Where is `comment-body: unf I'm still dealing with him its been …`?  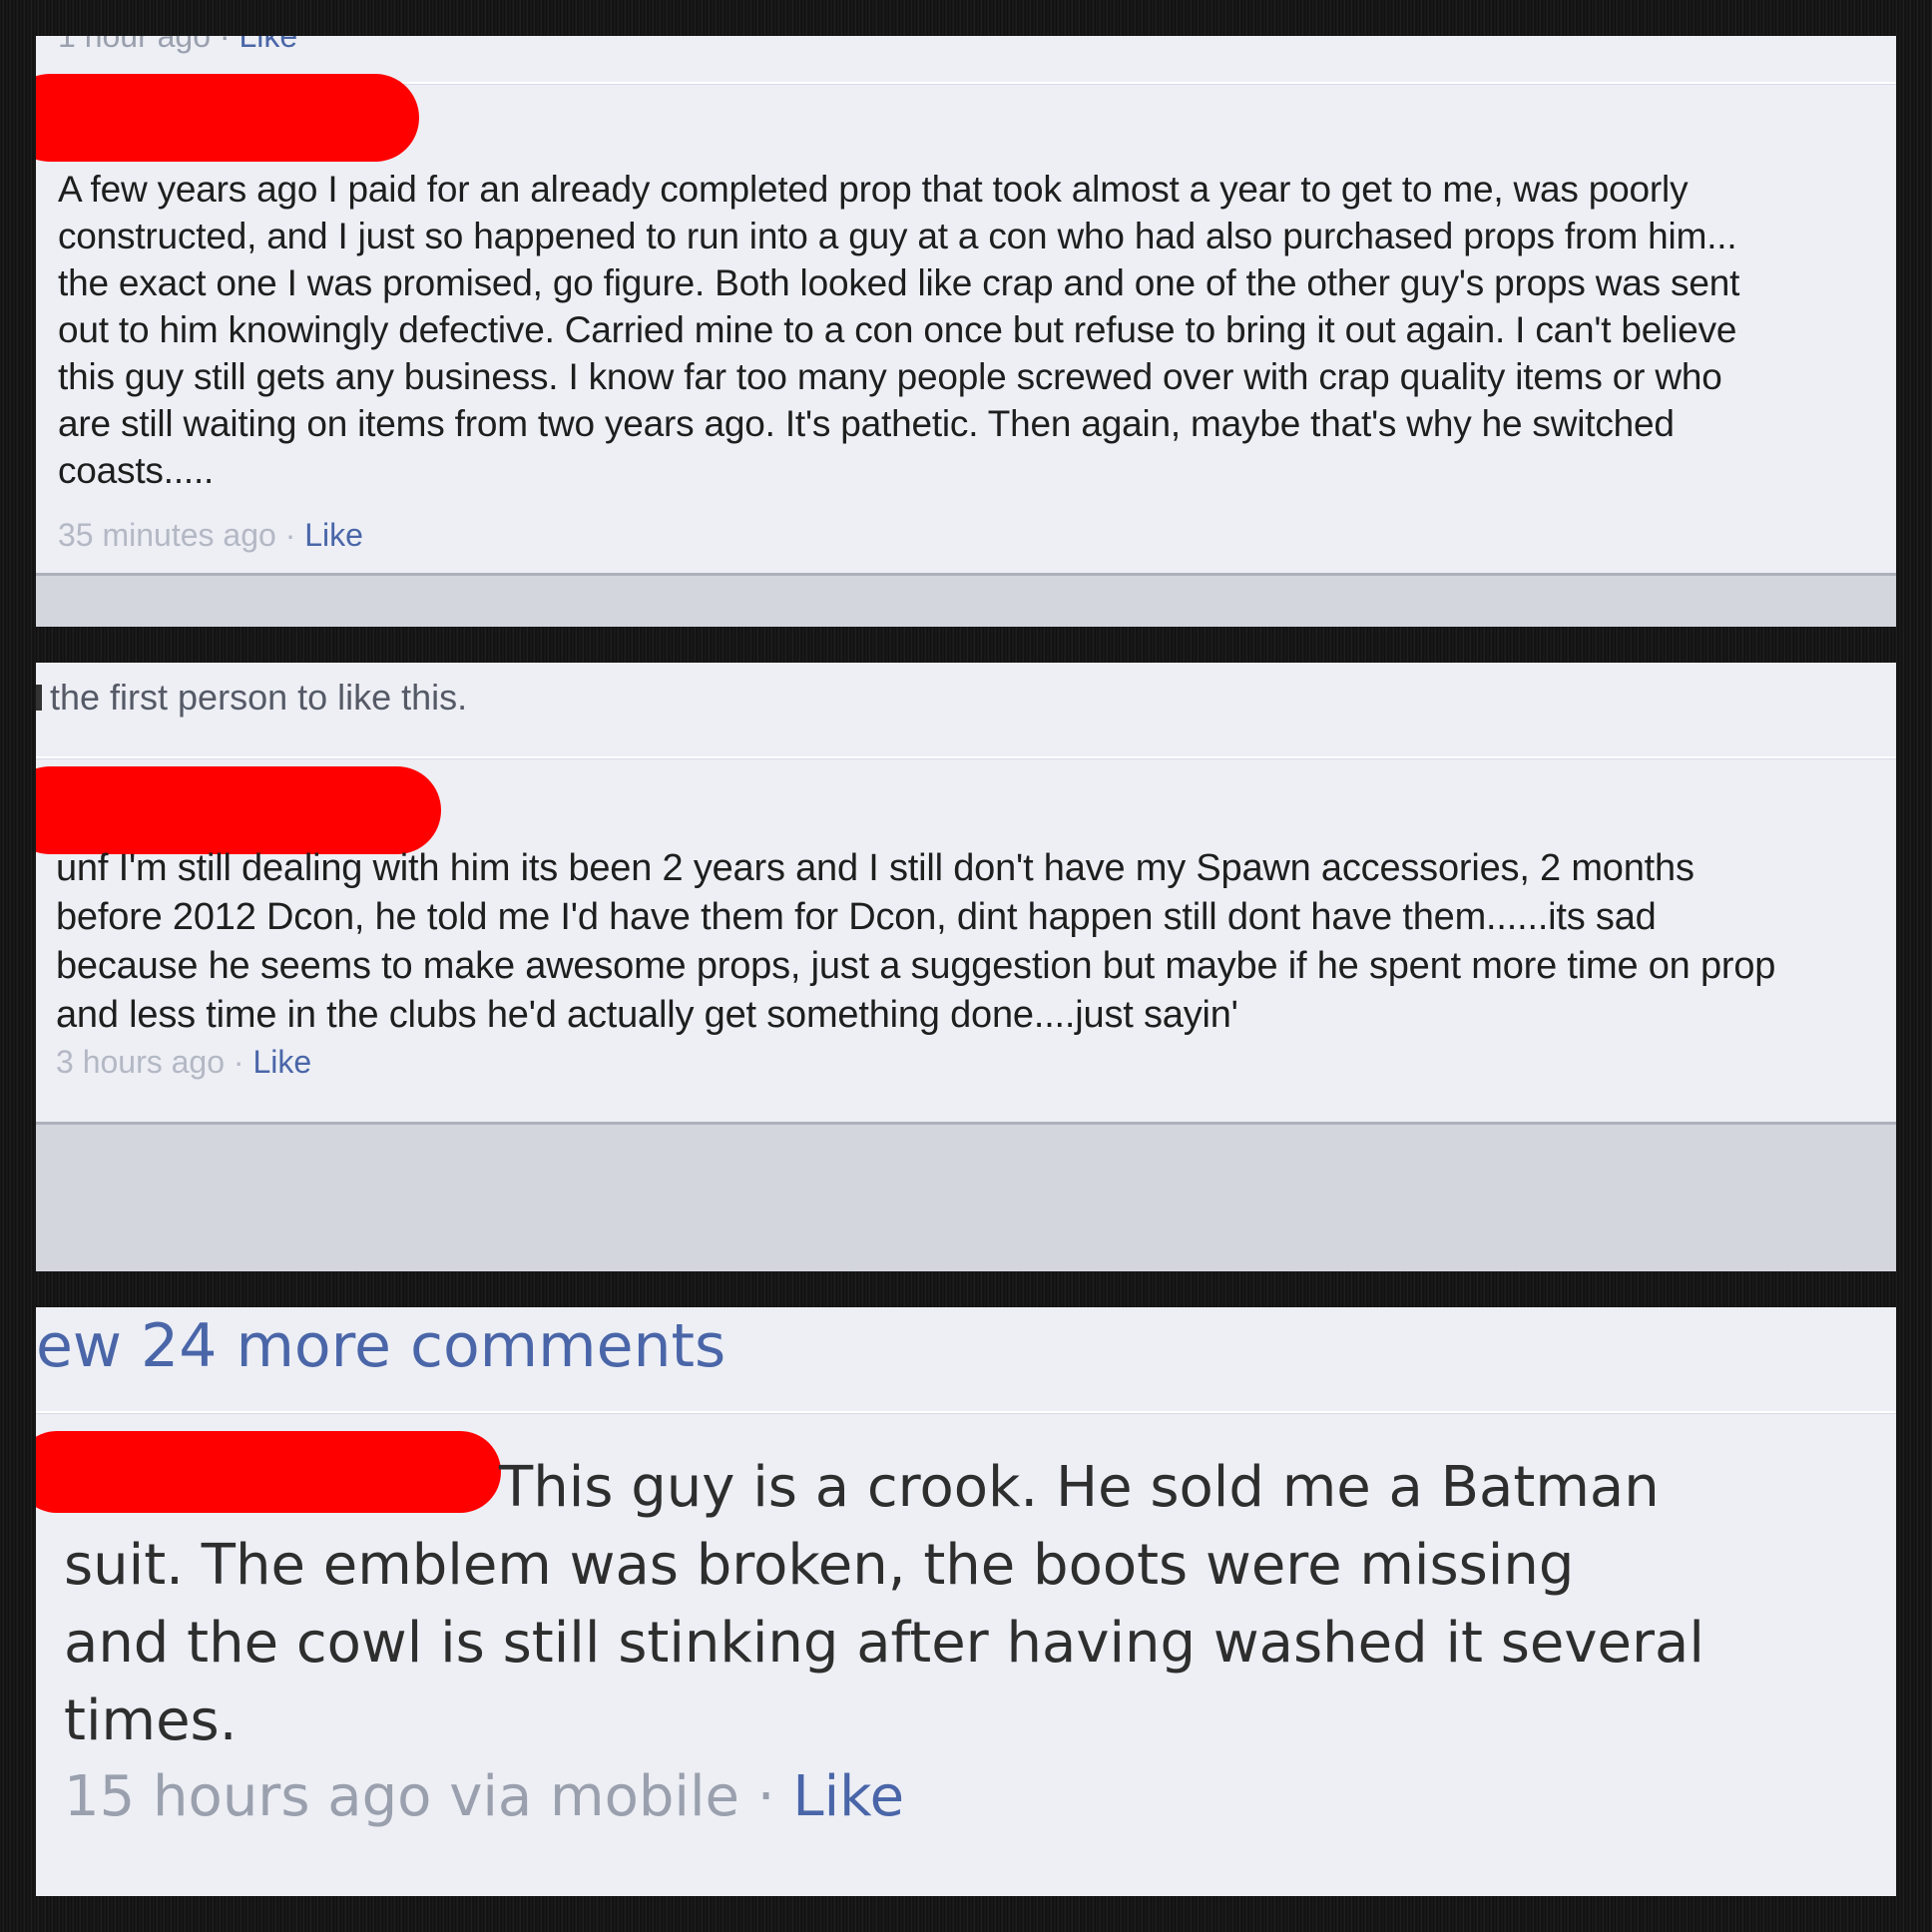
comment-body: unf I'm still dealing with him its been … is located at coordinates (915, 942).